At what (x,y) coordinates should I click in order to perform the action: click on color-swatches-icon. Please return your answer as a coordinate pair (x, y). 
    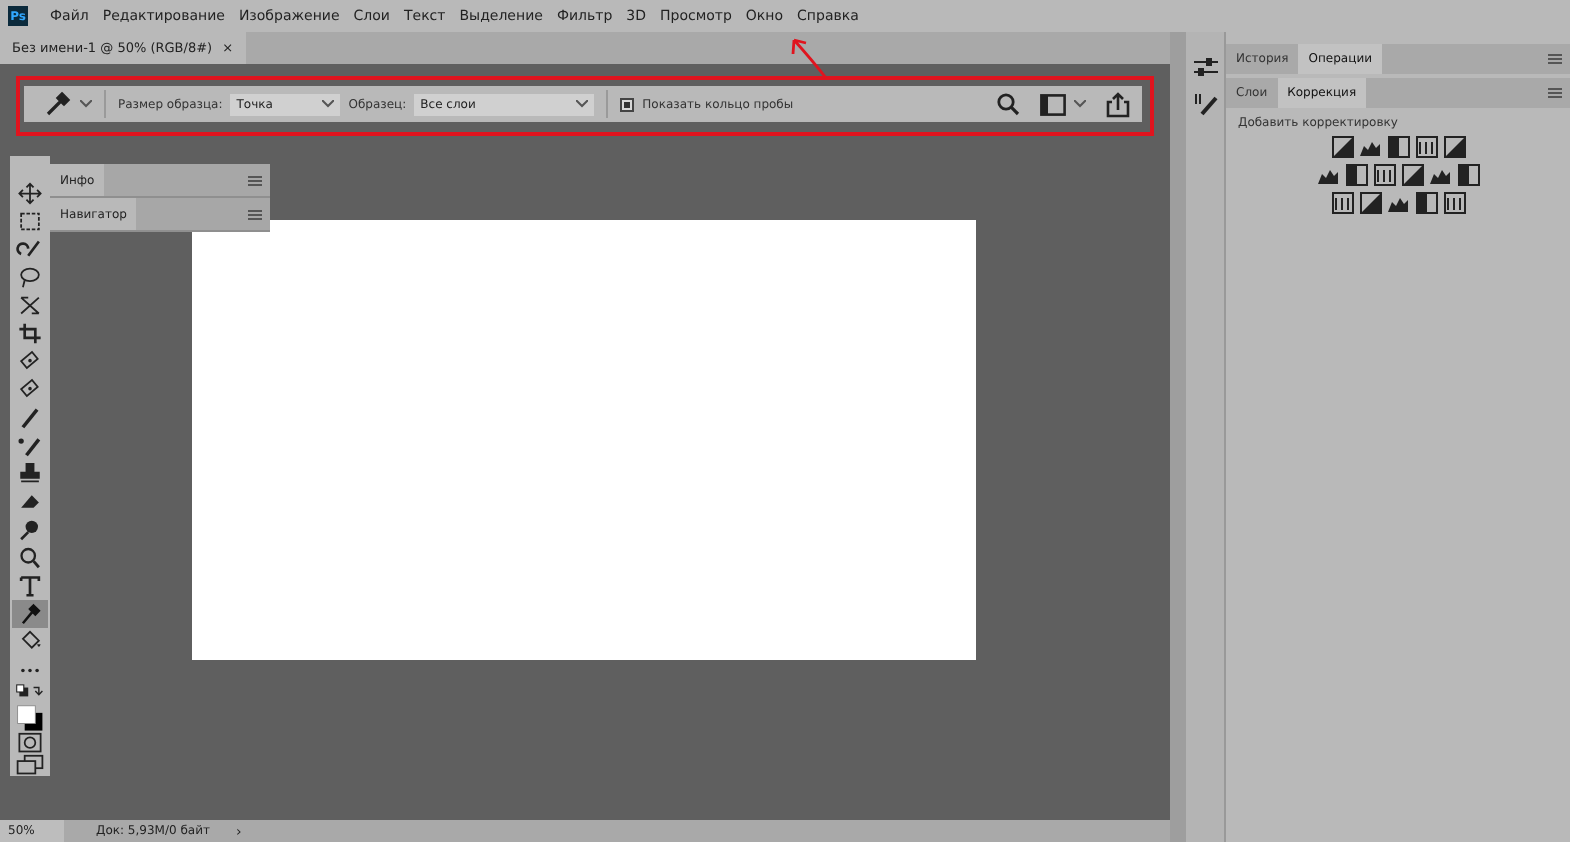
    Looking at the image, I should click on (30, 717).